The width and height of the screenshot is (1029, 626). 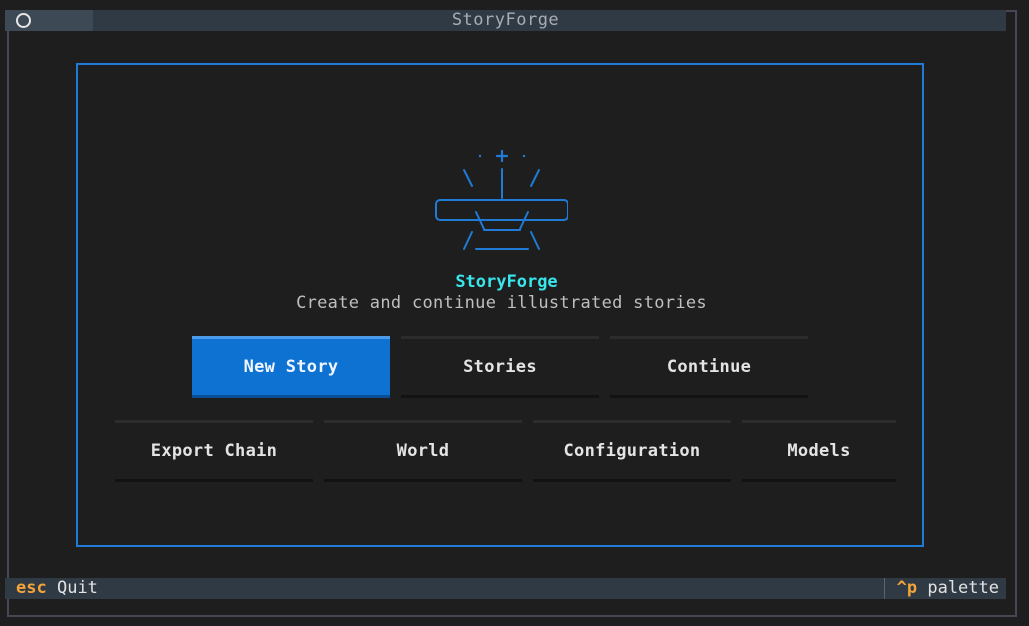 I want to click on models-button: Models, so click(x=819, y=451).